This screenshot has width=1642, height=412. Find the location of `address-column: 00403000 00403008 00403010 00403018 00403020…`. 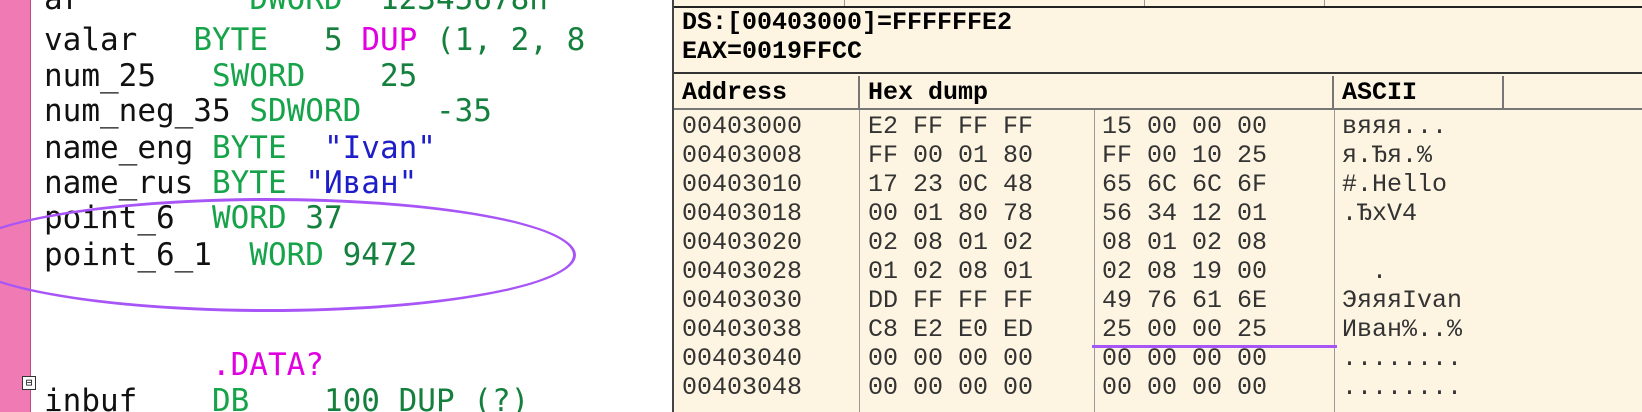

address-column: 00403000 00403008 00403010 00403018 00403020… is located at coordinates (742, 257).